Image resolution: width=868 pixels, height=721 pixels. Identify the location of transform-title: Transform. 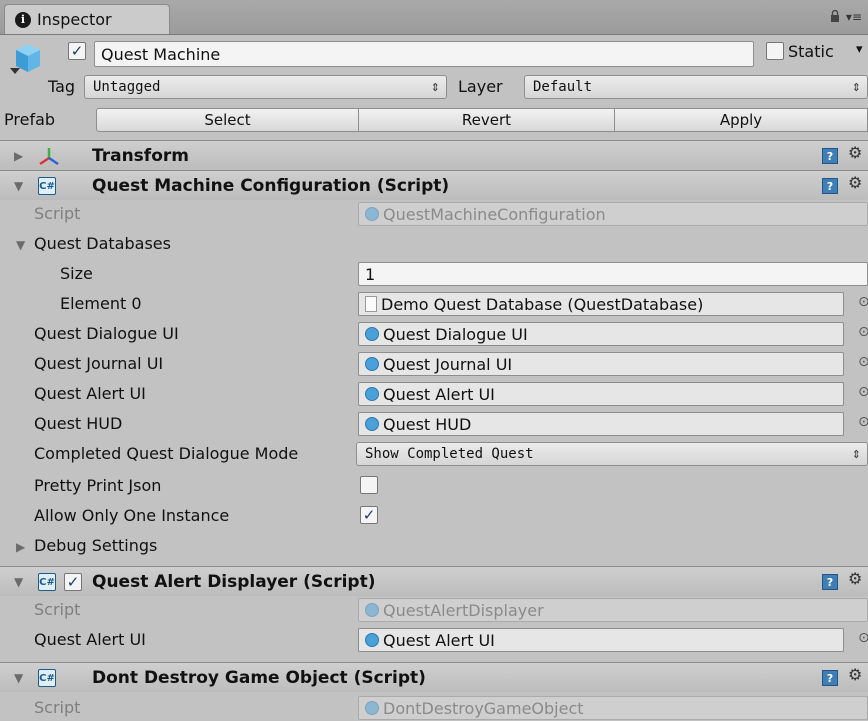
(140, 156).